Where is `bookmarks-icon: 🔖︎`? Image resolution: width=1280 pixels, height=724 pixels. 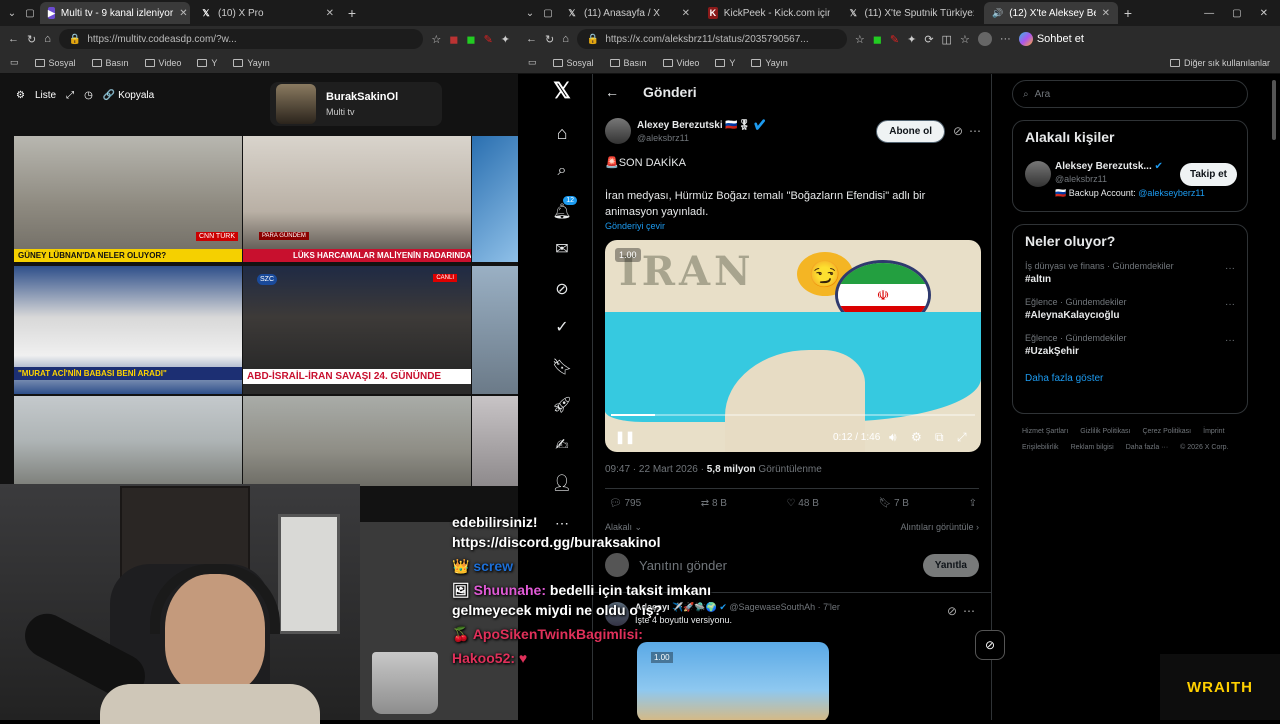 bookmarks-icon: 🔖︎ is located at coordinates (562, 367).